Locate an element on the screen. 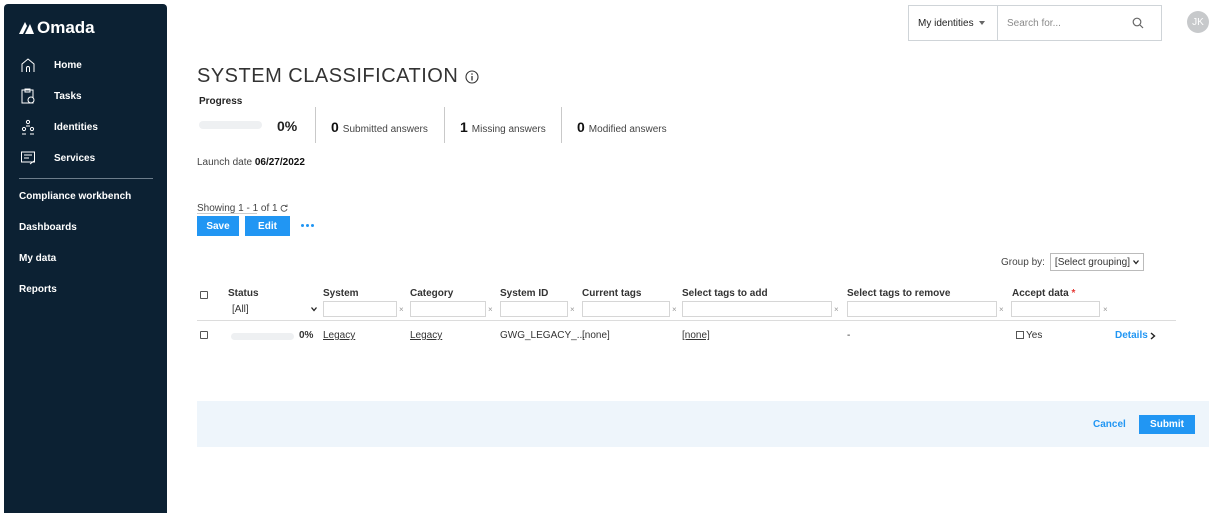 This screenshot has height=513, width=1220. chevron-right-icon is located at coordinates (1153, 335).